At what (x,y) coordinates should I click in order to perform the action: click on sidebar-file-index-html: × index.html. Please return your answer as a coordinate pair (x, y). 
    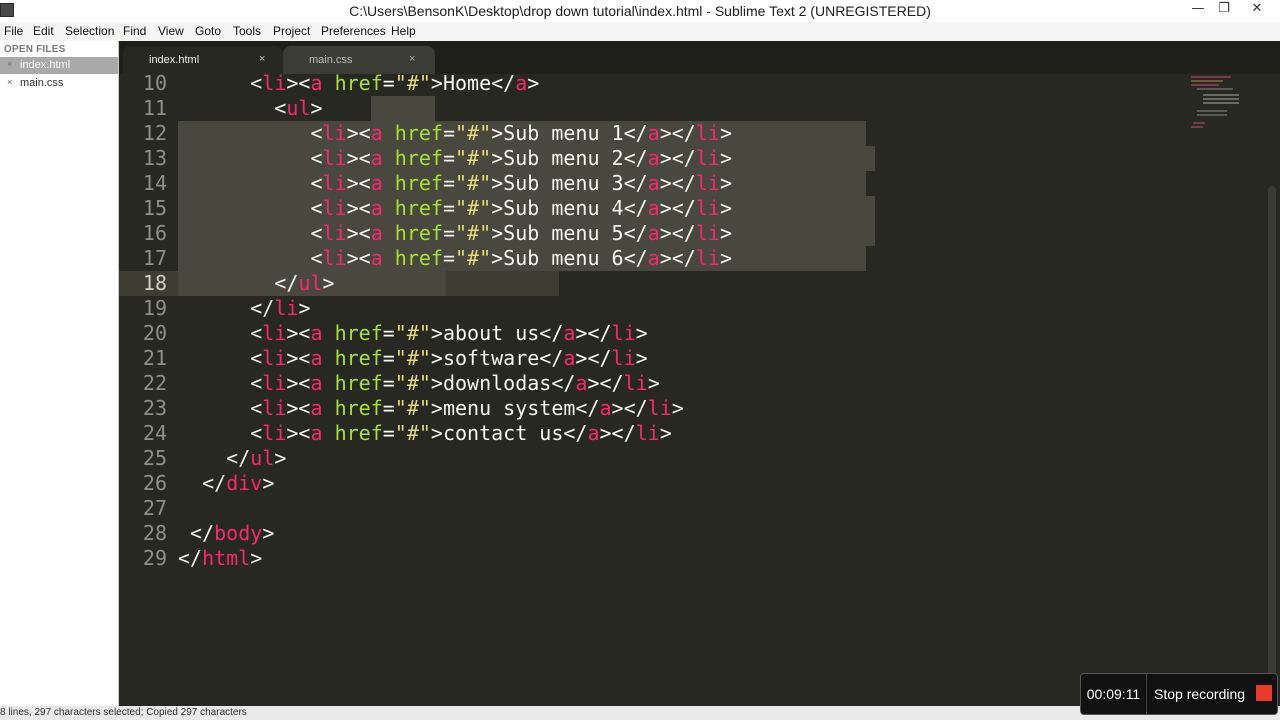
    Looking at the image, I should click on (59, 65).